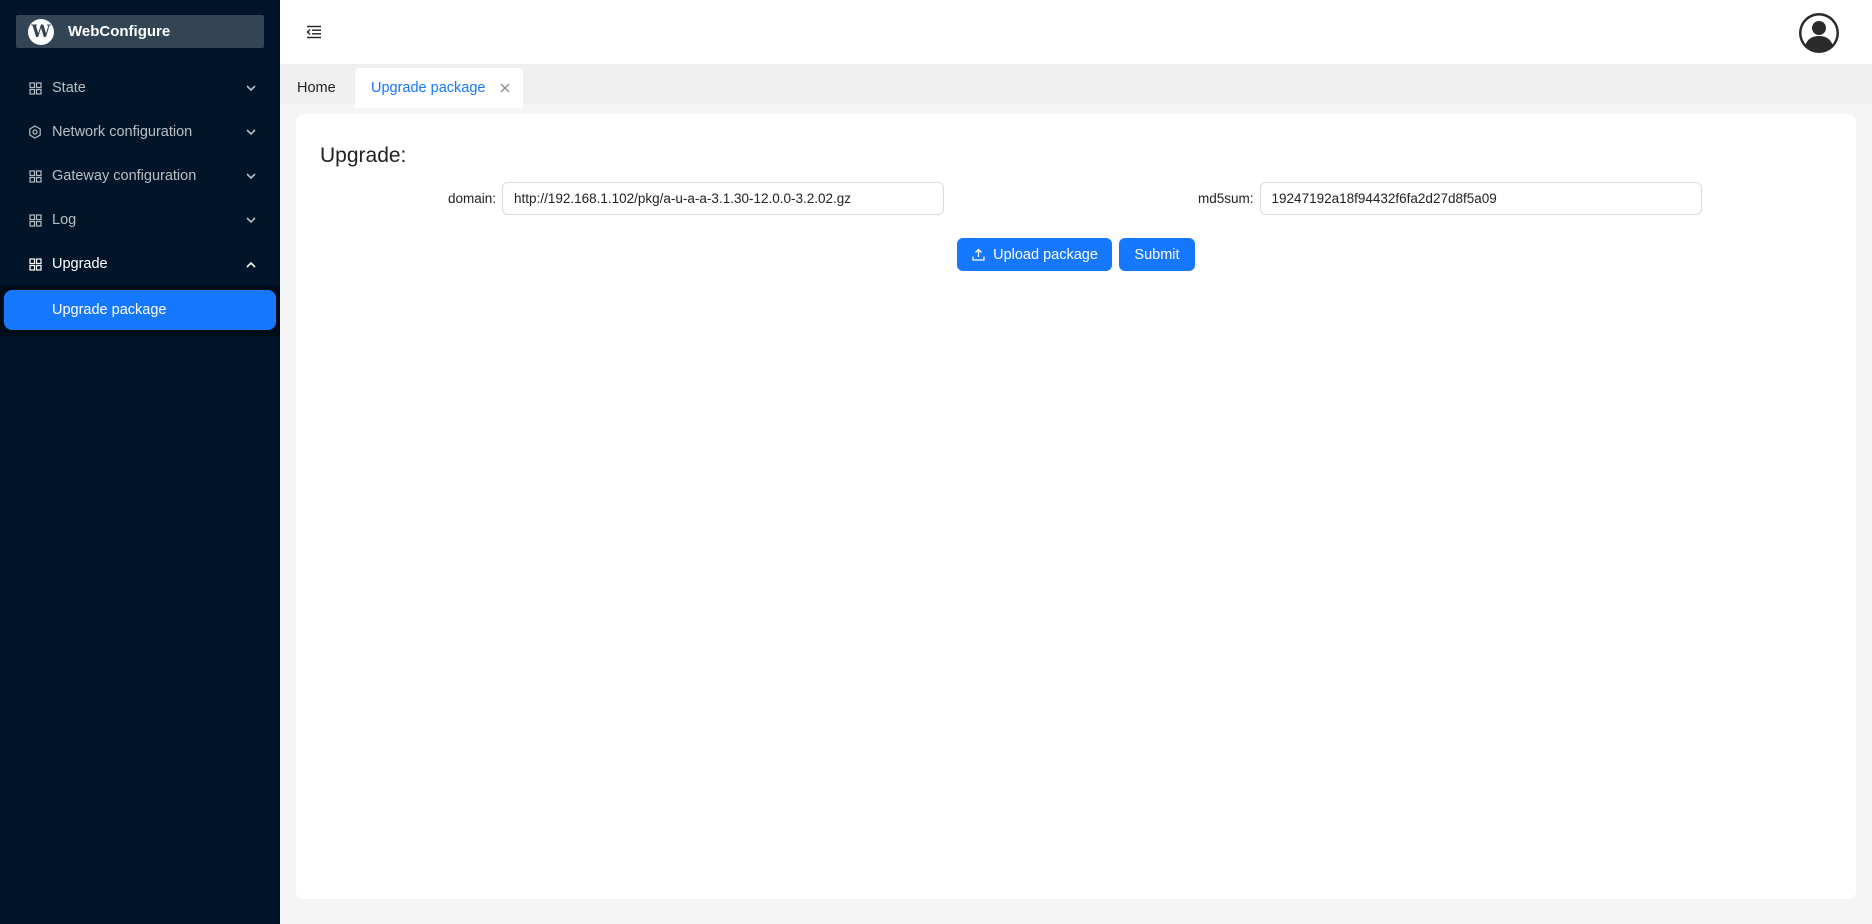 The width and height of the screenshot is (1872, 924). I want to click on app-title: WebConfigure, so click(119, 31).